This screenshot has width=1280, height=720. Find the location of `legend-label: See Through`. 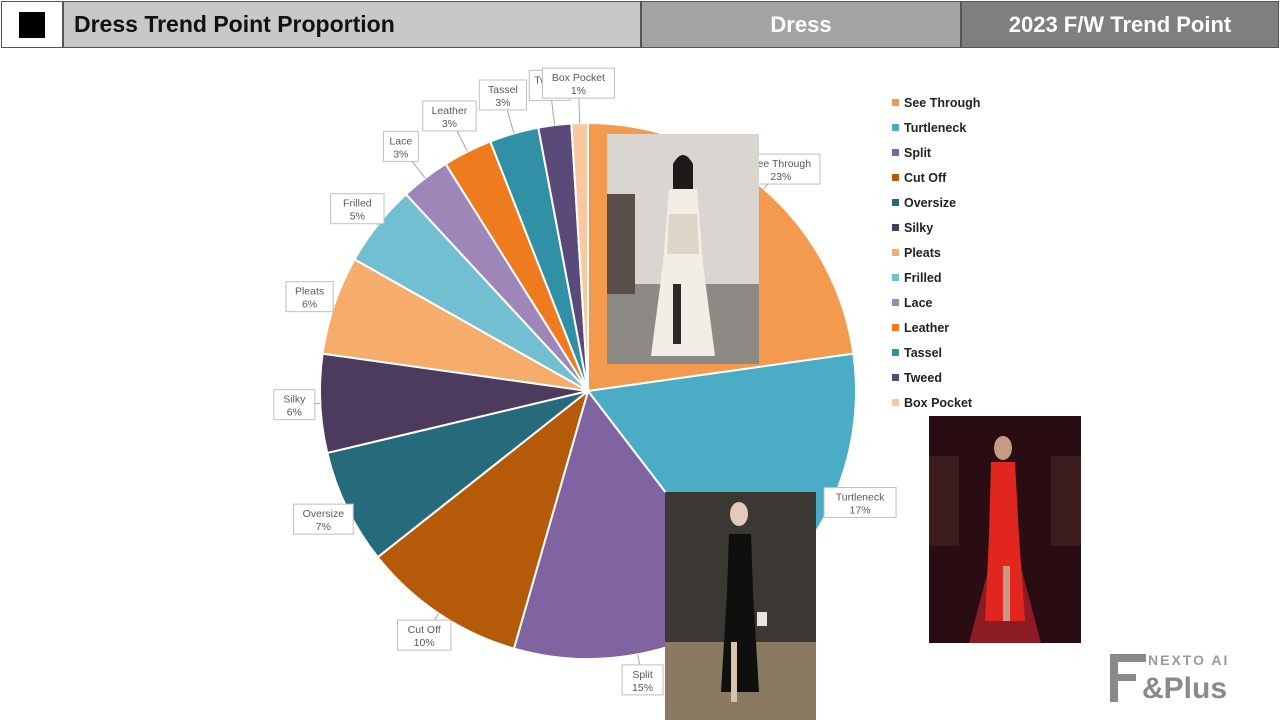

legend-label: See Through is located at coordinates (942, 102).